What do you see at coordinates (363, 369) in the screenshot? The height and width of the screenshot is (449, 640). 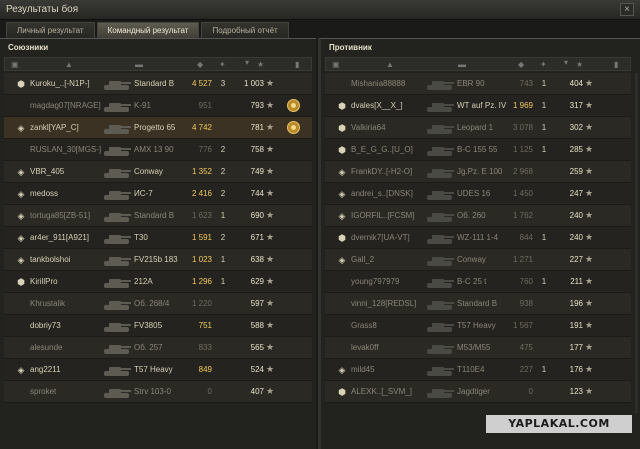 I see `player-name: mild45` at bounding box center [363, 369].